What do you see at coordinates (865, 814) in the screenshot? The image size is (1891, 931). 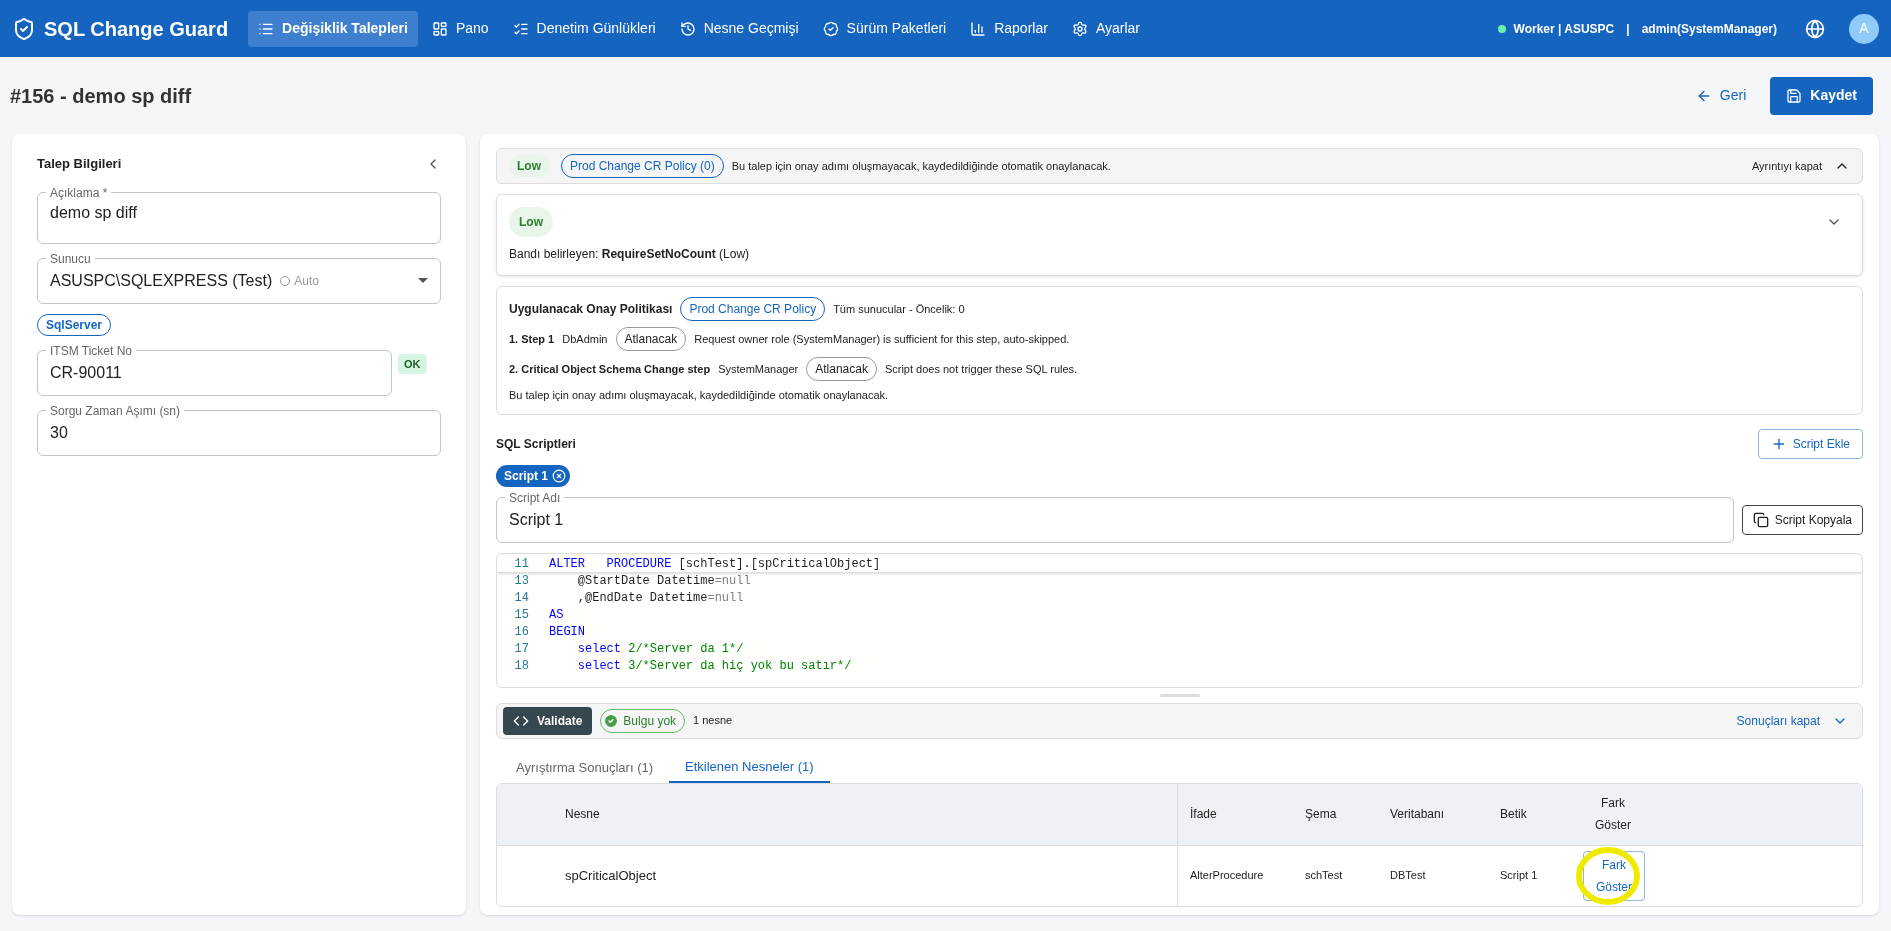 I see `column-header: Nesne` at bounding box center [865, 814].